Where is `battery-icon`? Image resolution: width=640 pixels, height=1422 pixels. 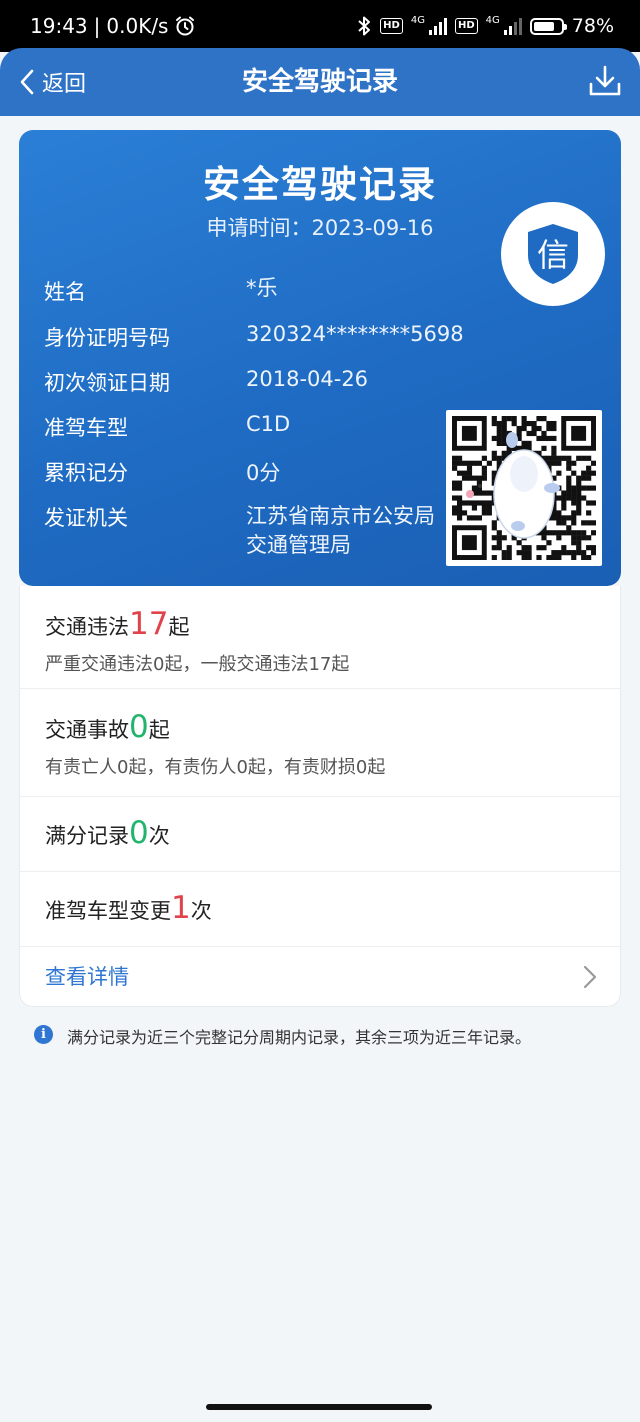 battery-icon is located at coordinates (548, 26).